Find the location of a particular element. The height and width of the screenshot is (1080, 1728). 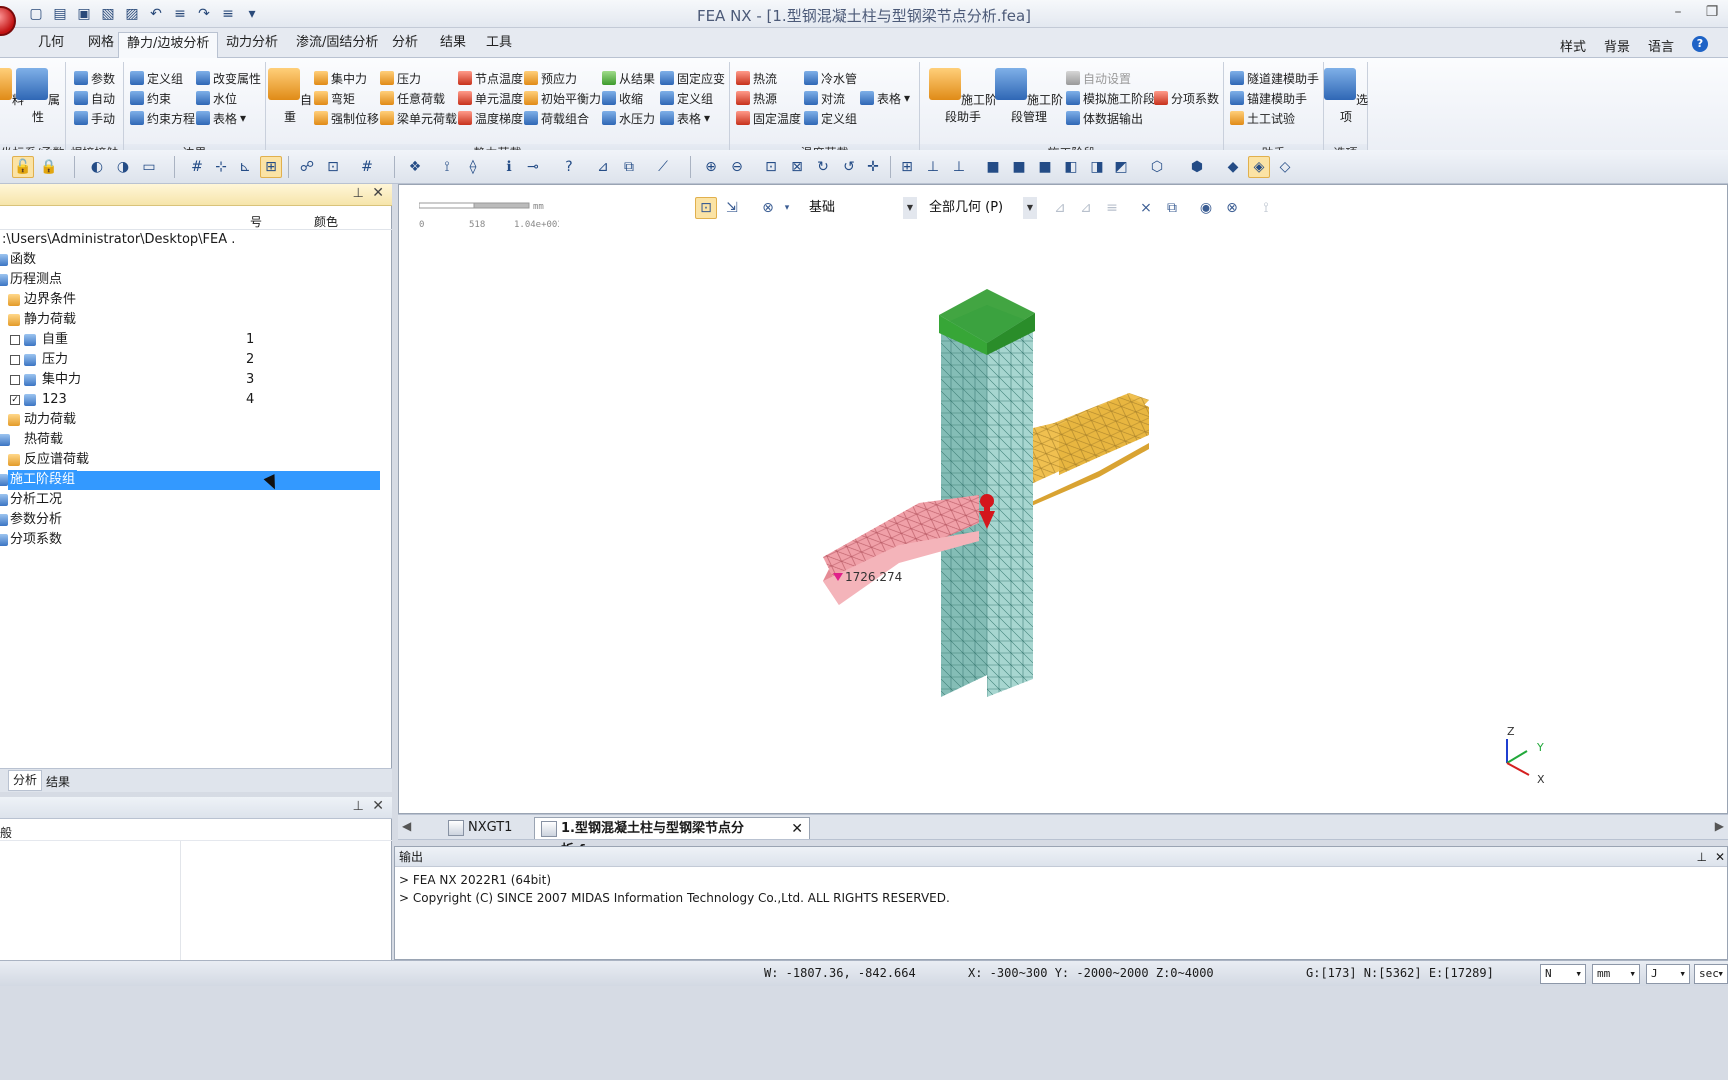

filter-extra-icon: ⟟ is located at coordinates (1266, 208).